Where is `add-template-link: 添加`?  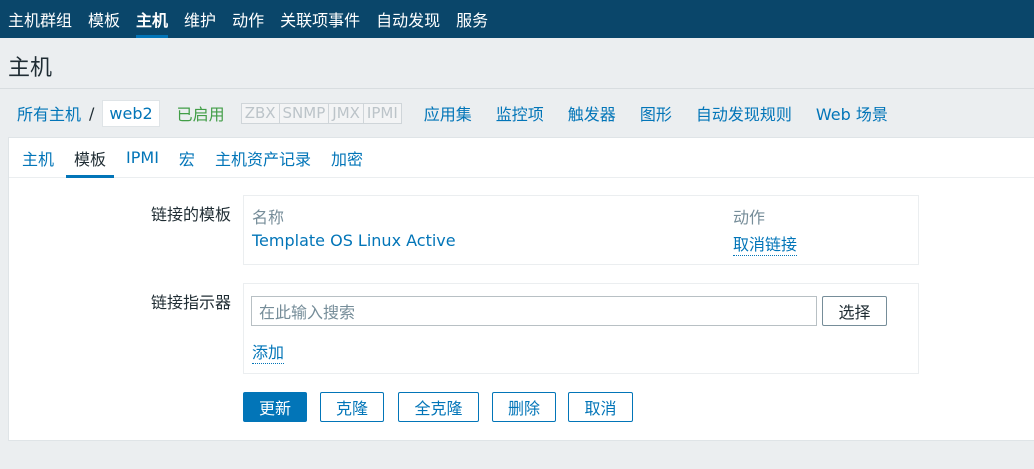
add-template-link: 添加 is located at coordinates (268, 351).